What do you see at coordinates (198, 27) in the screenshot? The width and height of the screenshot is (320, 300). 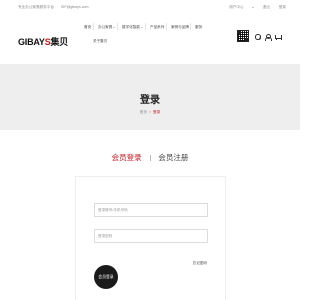 I see `nav-item-service: 服务` at bounding box center [198, 27].